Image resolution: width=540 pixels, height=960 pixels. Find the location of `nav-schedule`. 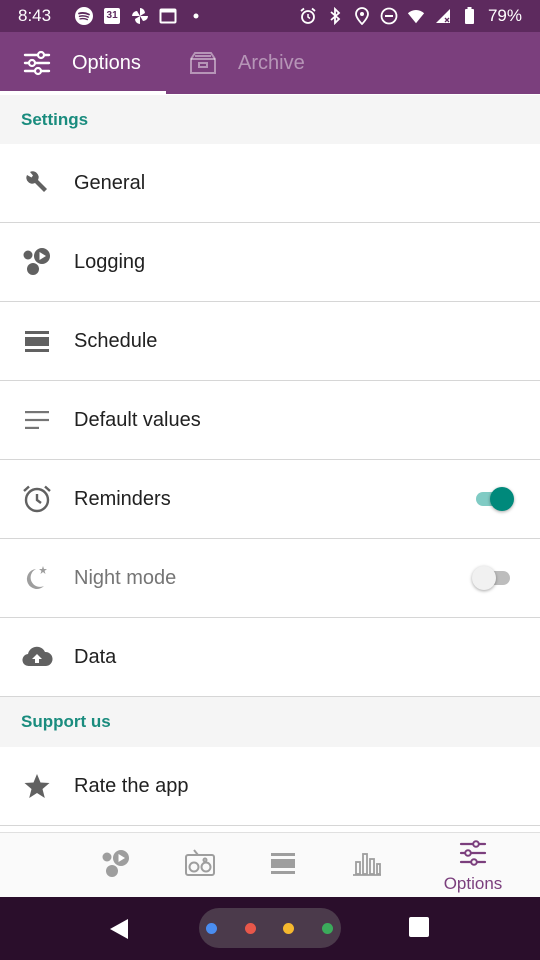

nav-schedule is located at coordinates (283, 865).